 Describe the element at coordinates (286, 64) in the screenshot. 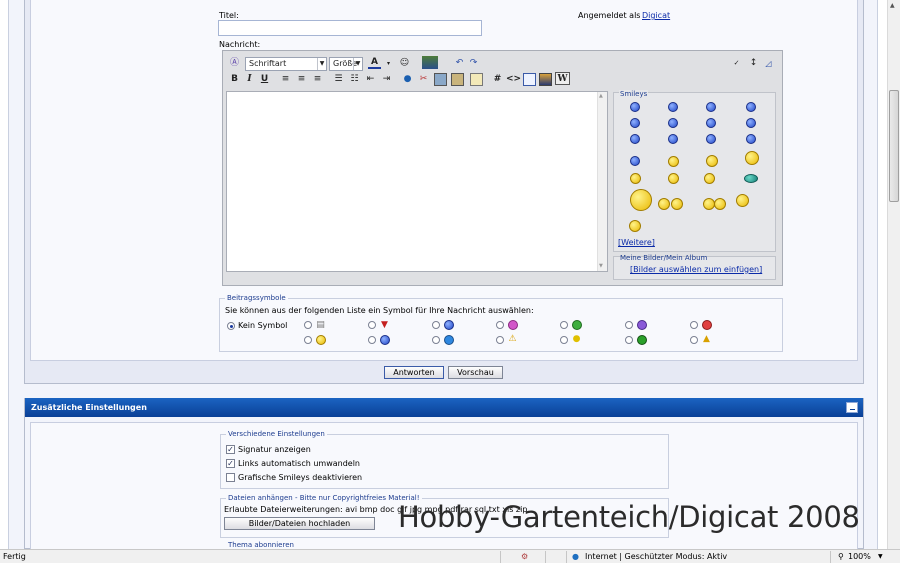

I see `font-select: Schriftart ▼` at that location.